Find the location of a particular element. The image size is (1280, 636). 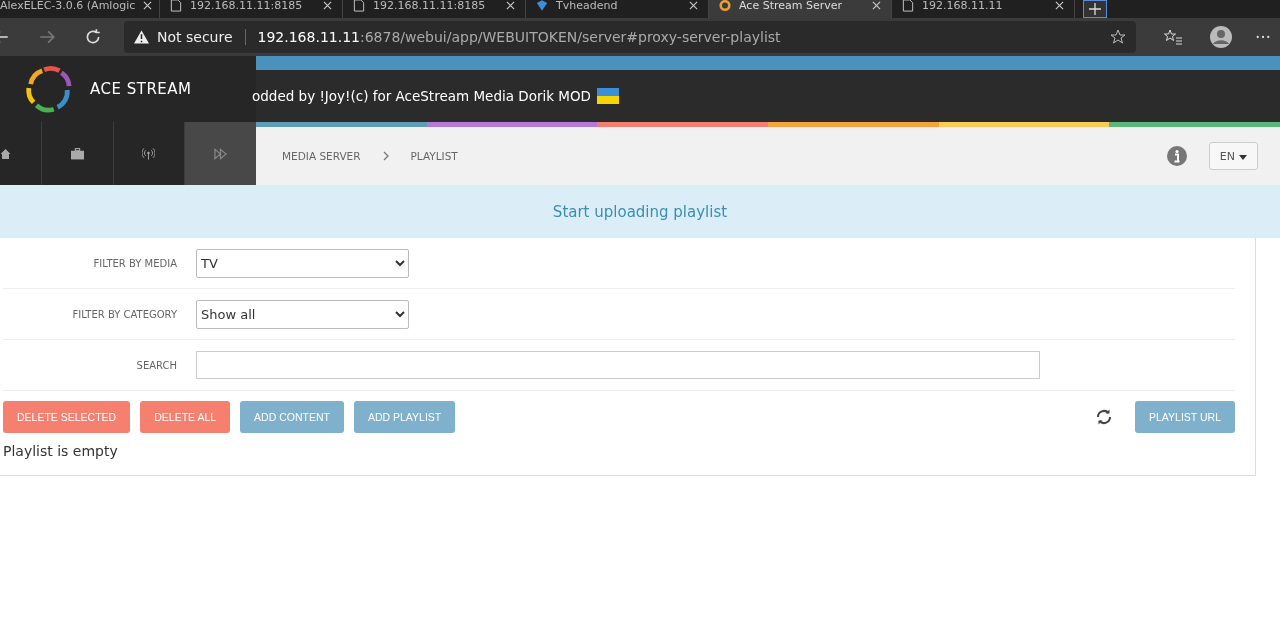

browser-tab: Ace Stream Server is located at coordinates (800, 9).